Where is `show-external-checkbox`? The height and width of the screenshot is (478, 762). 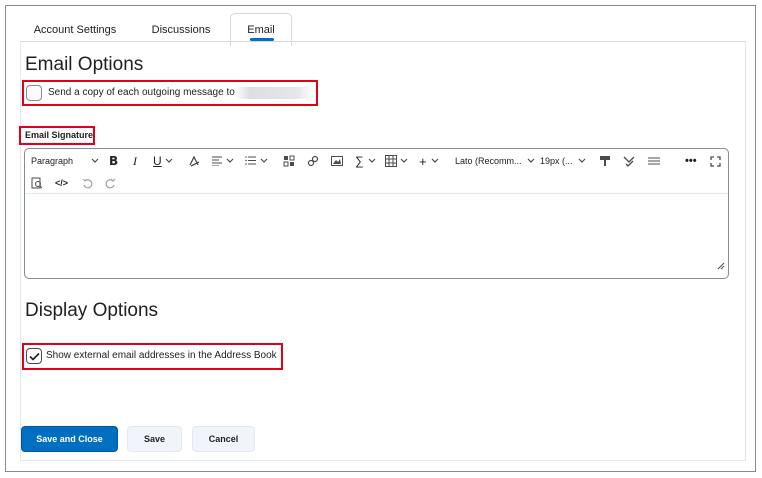
show-external-checkbox is located at coordinates (34, 356).